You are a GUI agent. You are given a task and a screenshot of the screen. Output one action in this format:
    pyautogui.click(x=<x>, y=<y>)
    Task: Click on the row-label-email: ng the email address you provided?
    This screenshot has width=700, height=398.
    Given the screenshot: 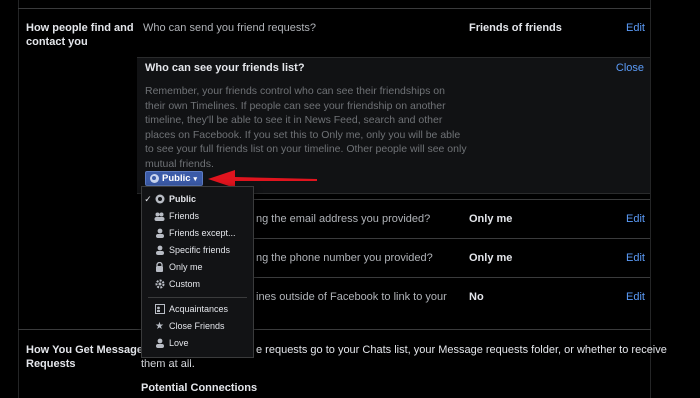 What is the action you would take?
    pyautogui.click(x=343, y=219)
    